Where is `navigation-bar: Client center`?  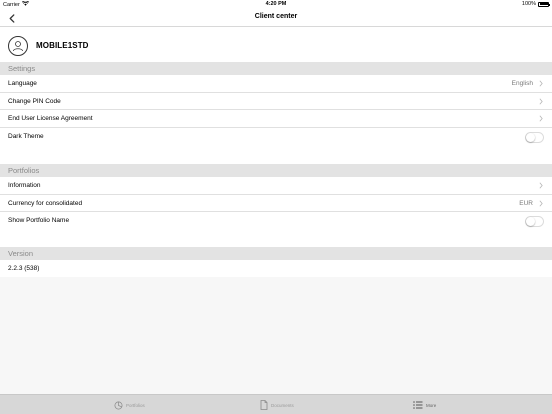 navigation-bar: Client center is located at coordinates (276, 18).